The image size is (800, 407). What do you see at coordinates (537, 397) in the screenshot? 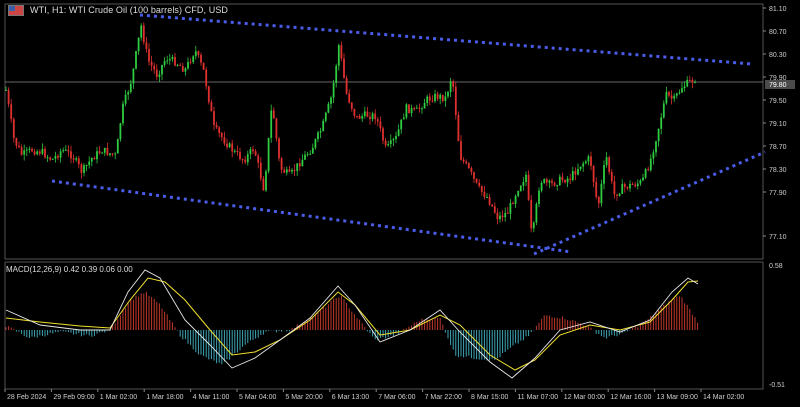
I see `time-tick-label: 11 Mar 07:00` at bounding box center [537, 397].